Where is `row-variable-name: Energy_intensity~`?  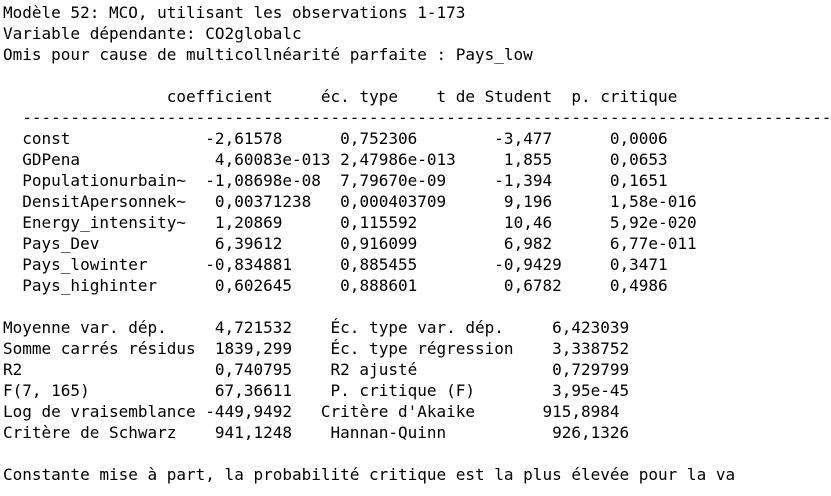
row-variable-name: Energy_intensity~ is located at coordinates (104, 222).